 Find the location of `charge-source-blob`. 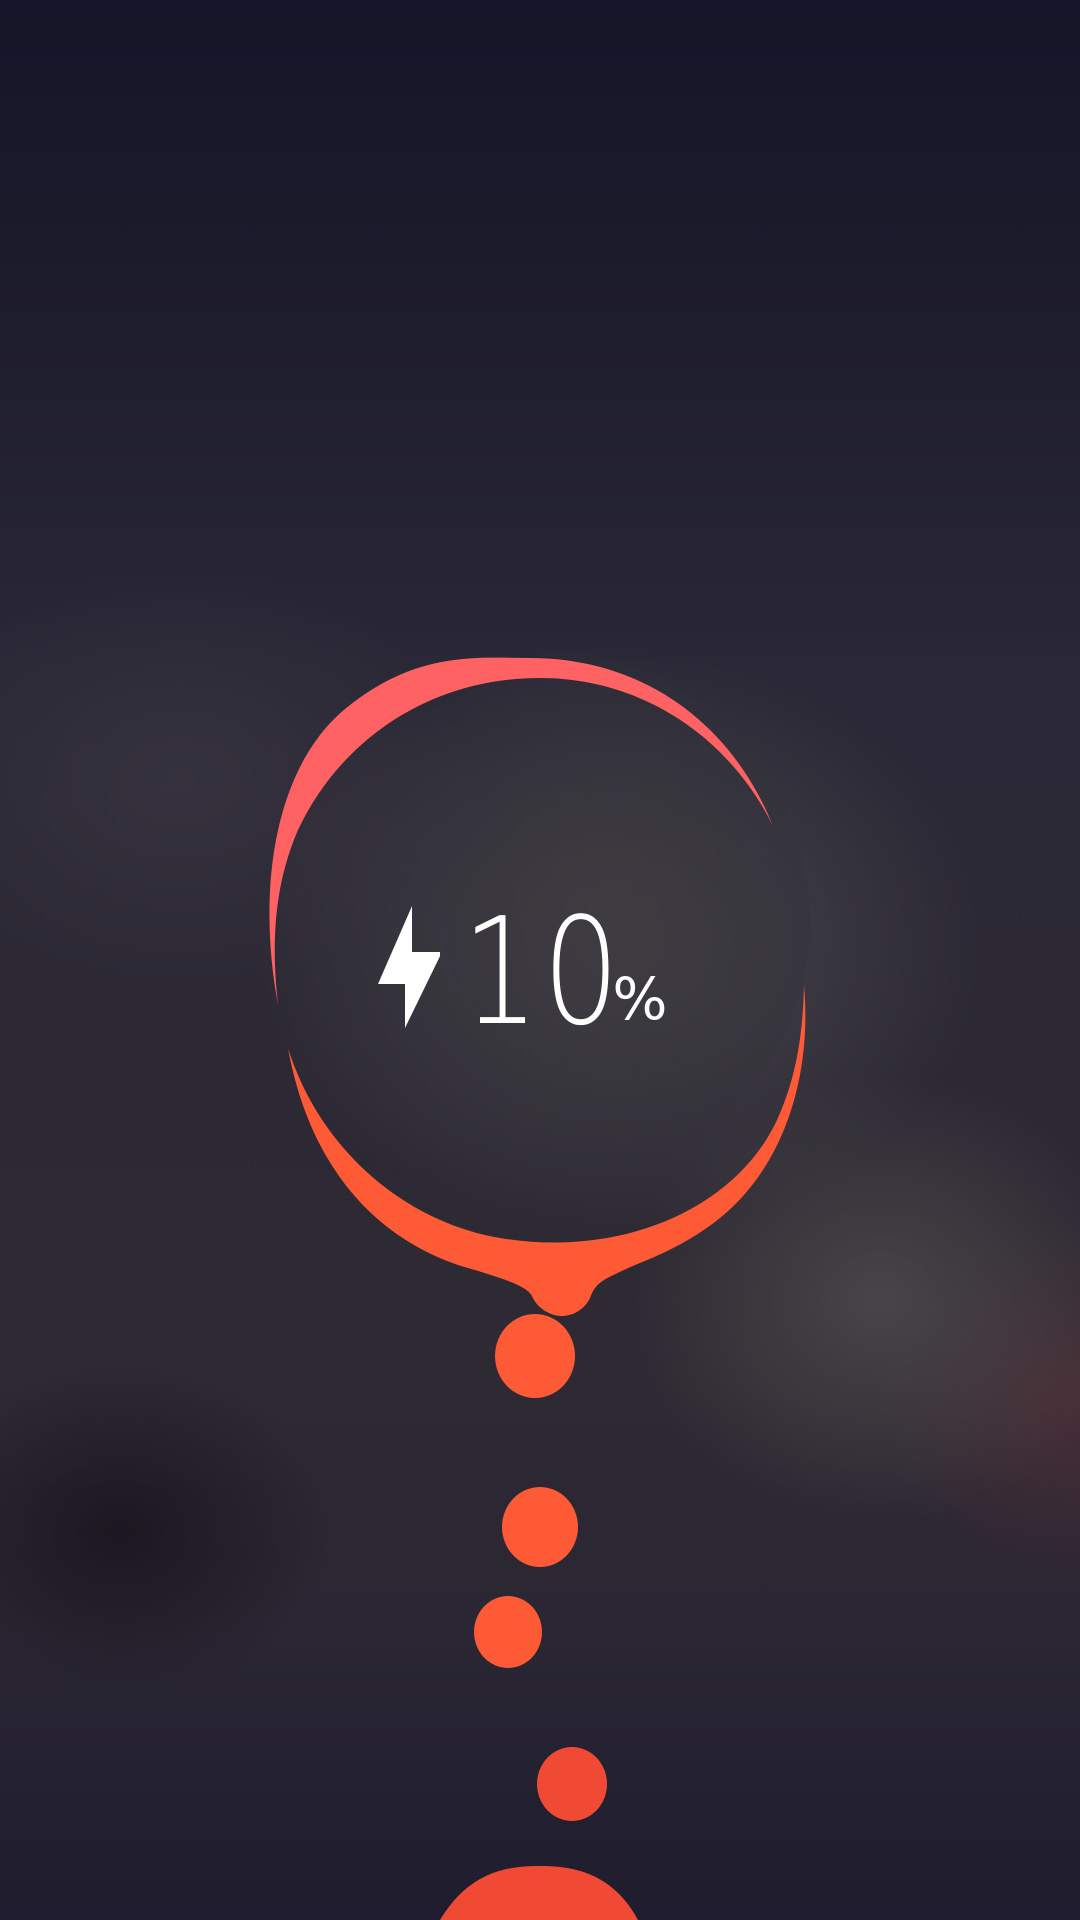

charge-source-blob is located at coordinates (539, 1893).